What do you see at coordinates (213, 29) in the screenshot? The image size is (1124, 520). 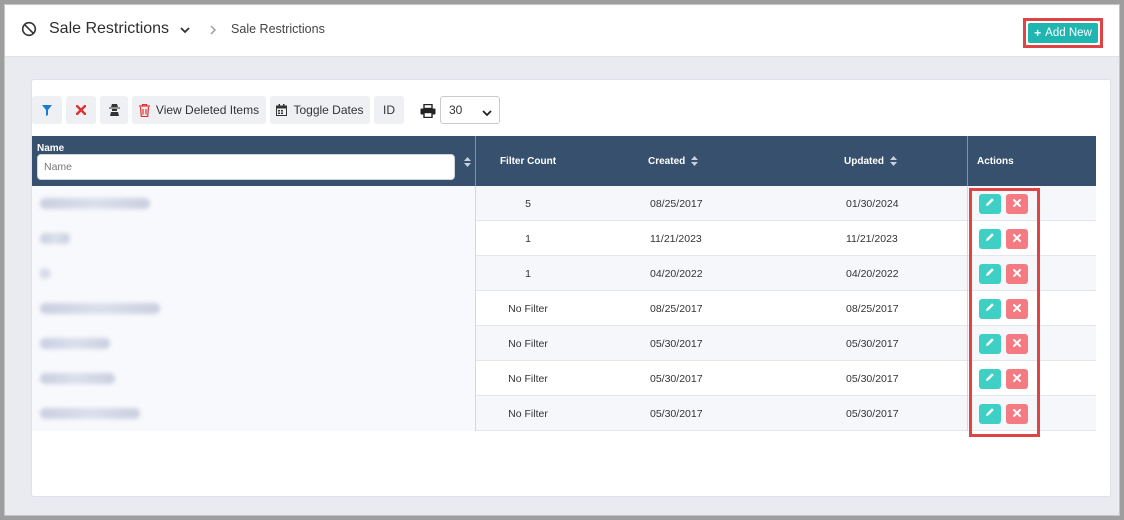 I see `chevron-right-icon` at bounding box center [213, 29].